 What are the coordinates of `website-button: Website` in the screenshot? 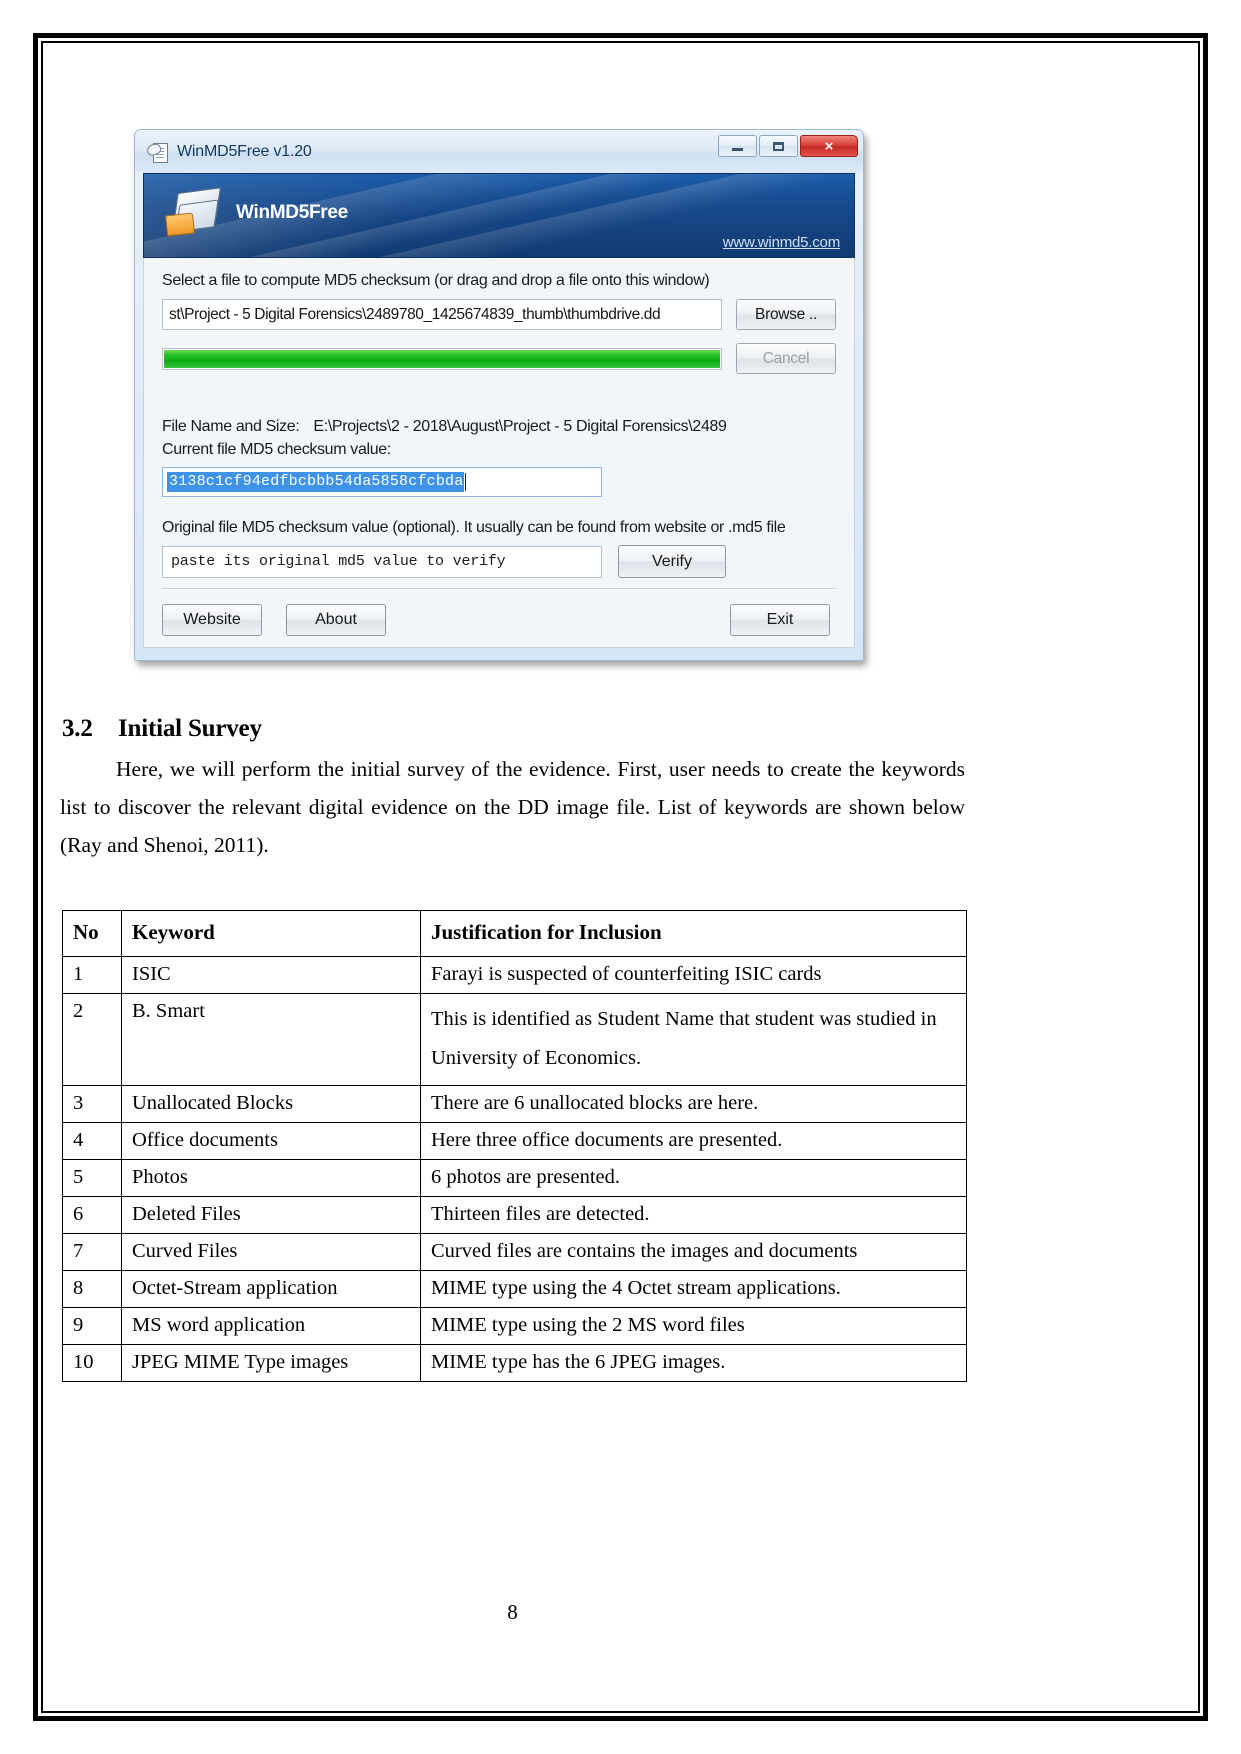 It's located at (212, 620).